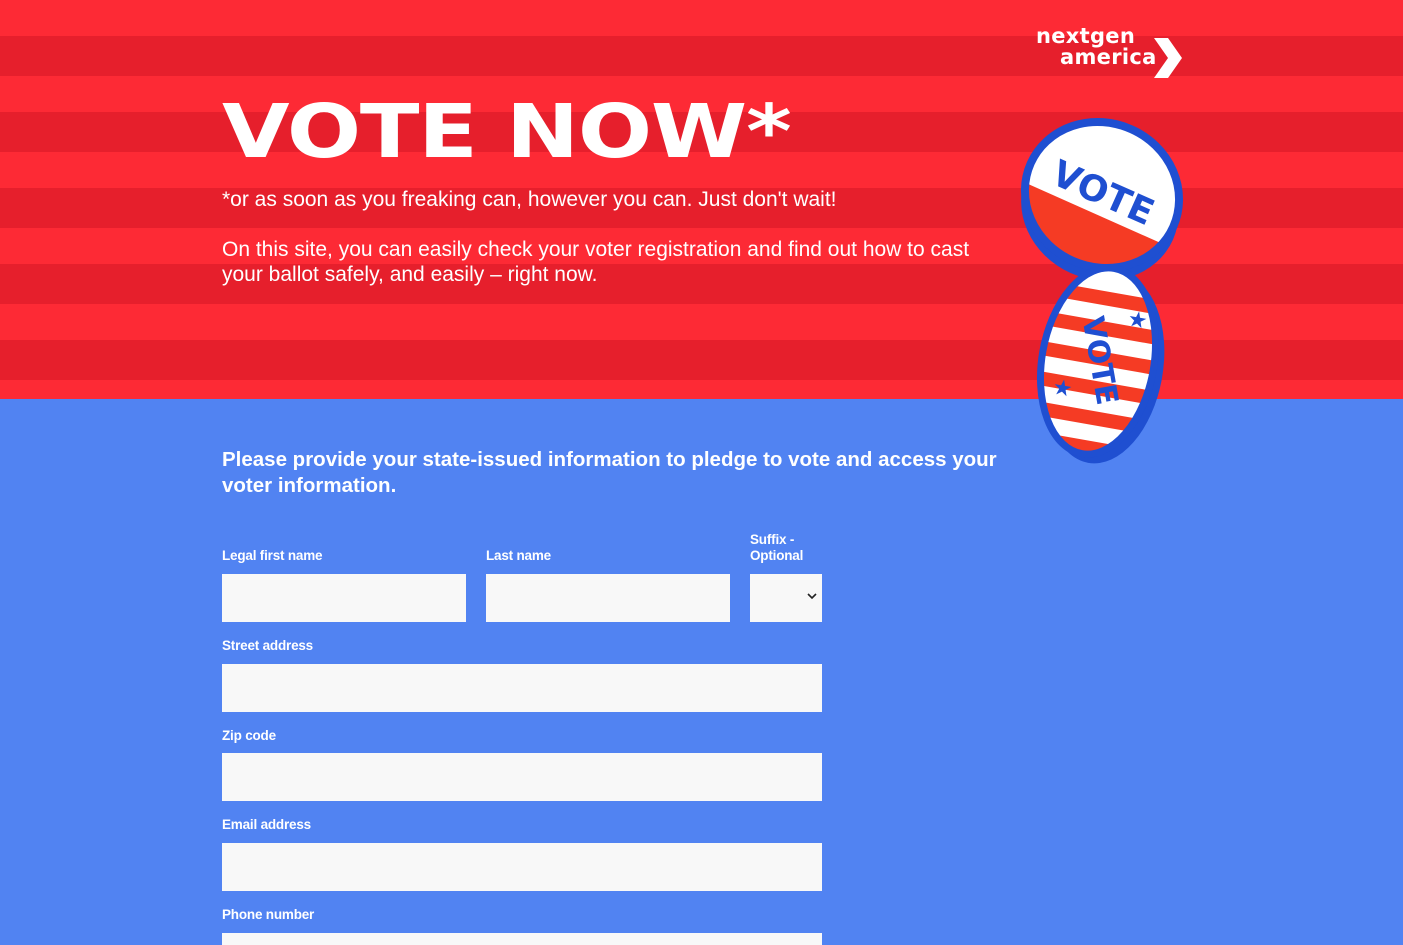 The image size is (1403, 945). Describe the element at coordinates (777, 547) in the screenshot. I see `suffix-label: Suffix - Optional` at that location.